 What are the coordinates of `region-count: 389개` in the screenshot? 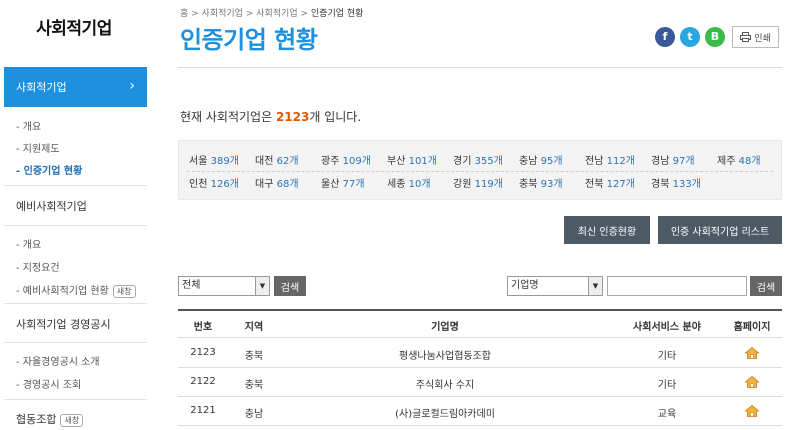 It's located at (224, 161).